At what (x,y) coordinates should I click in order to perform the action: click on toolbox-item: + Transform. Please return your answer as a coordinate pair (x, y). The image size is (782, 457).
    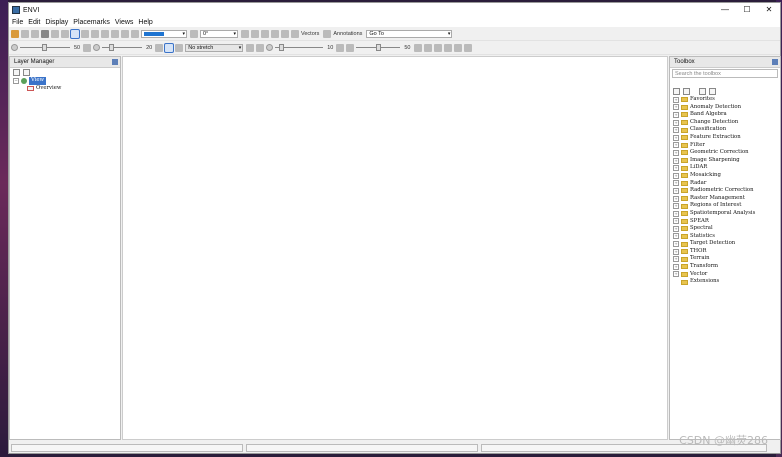
    Looking at the image, I should click on (726, 267).